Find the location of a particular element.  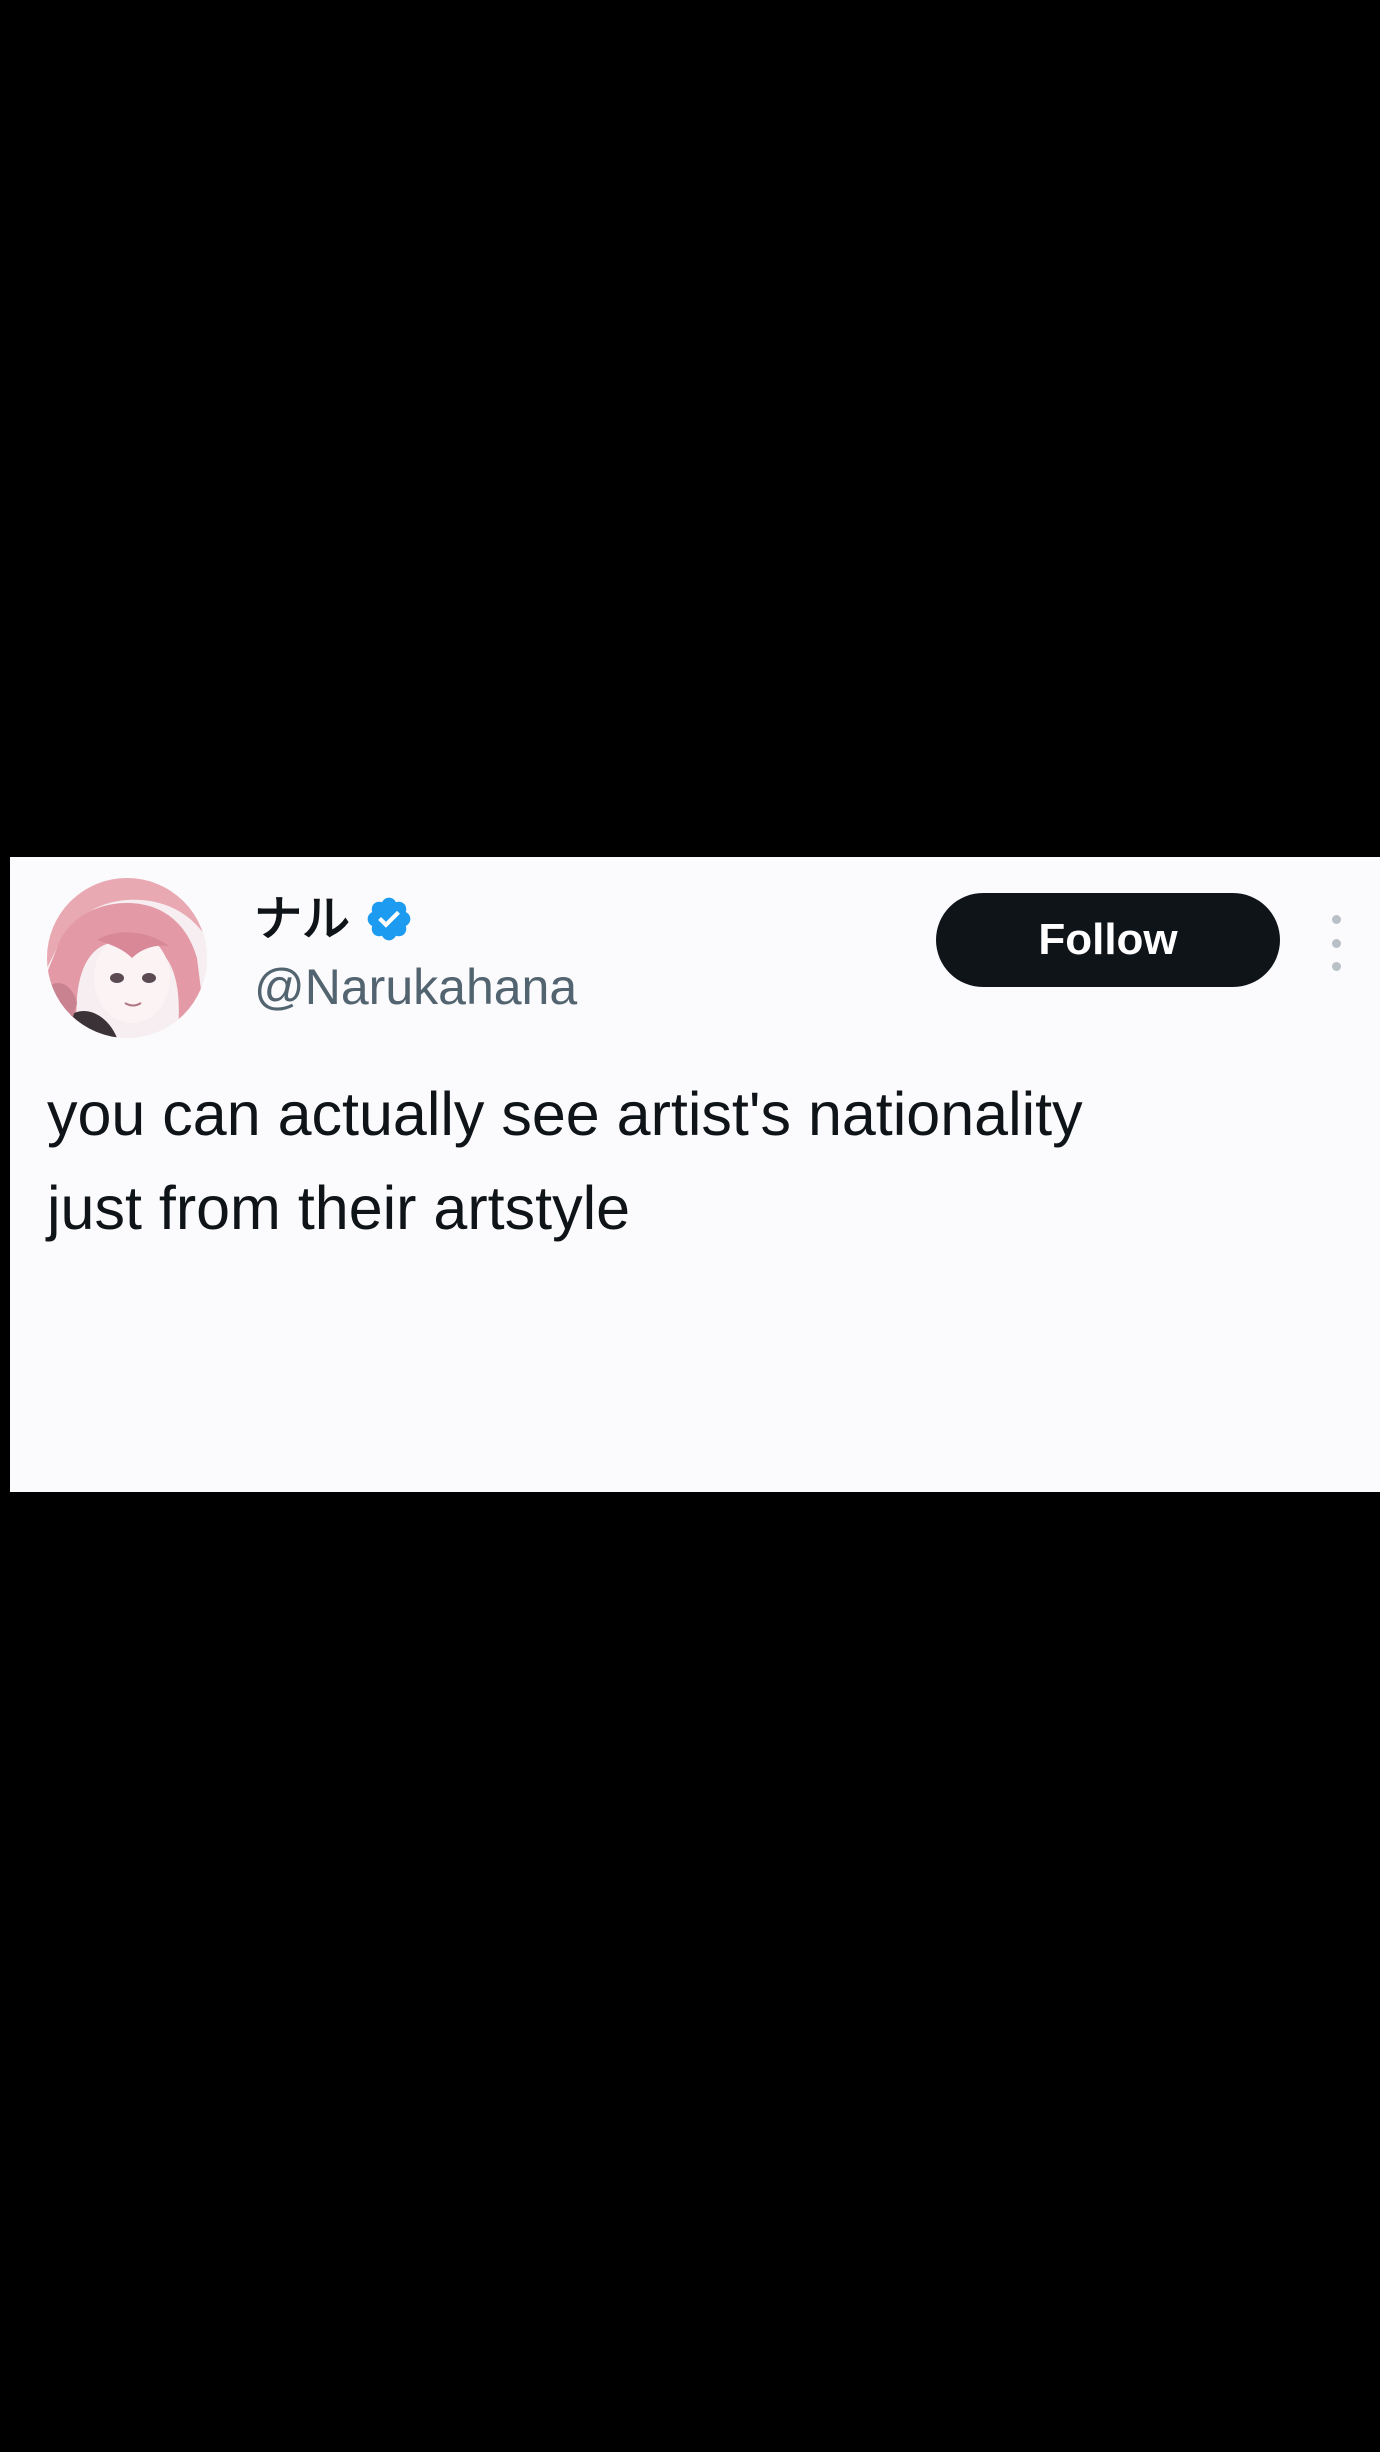

author-name-row: ナル is located at coordinates (334, 919).